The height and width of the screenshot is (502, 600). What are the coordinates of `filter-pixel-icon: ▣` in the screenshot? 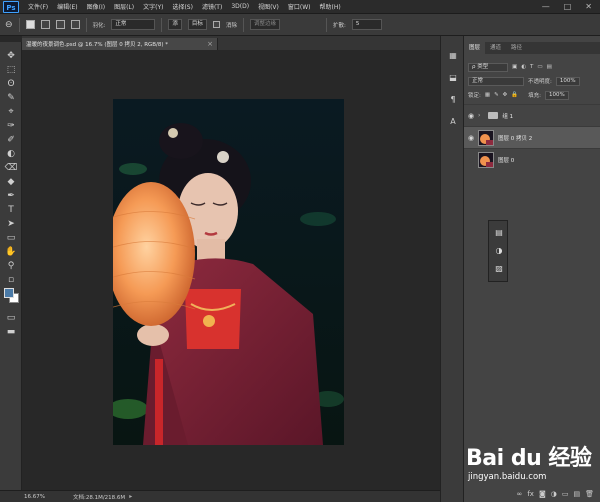 It's located at (514, 67).